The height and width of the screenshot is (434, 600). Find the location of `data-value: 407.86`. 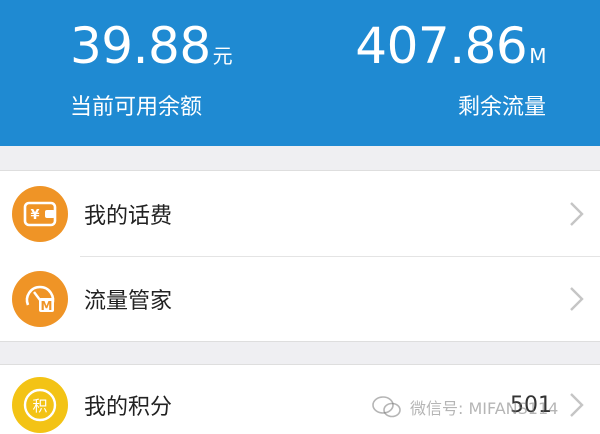

data-value: 407.86 is located at coordinates (441, 46).